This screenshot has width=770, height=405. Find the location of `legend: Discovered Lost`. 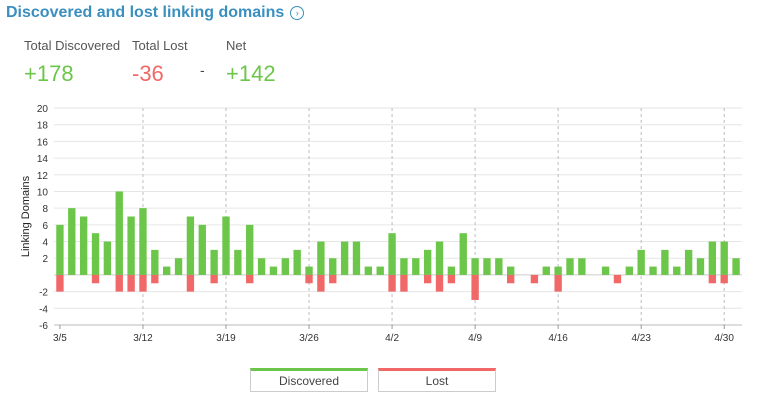

legend: Discovered Lost is located at coordinates (373, 380).